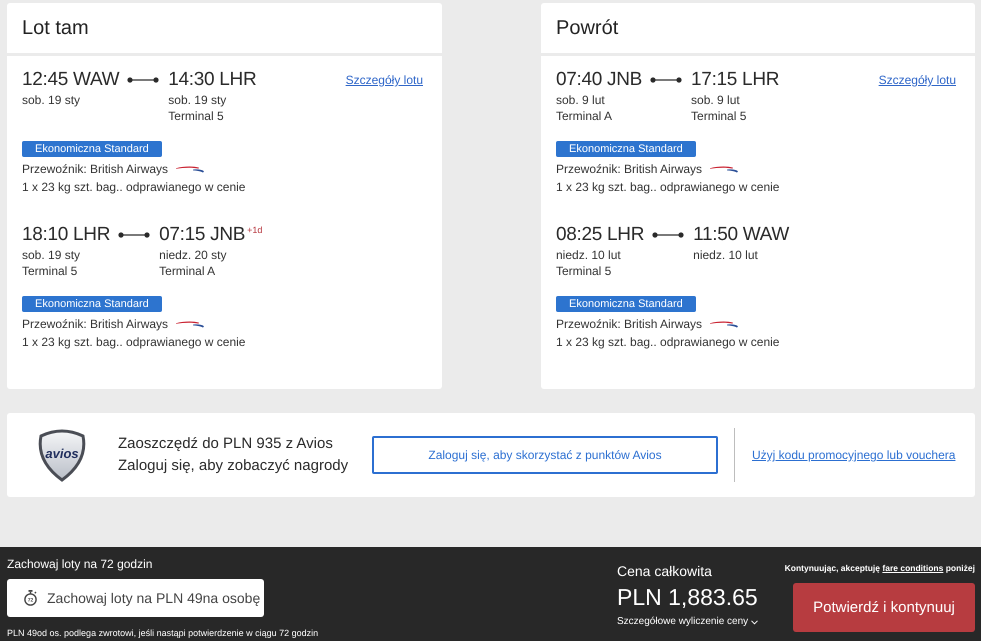  I want to click on arrival-time: 07:15 JNB, so click(202, 235).